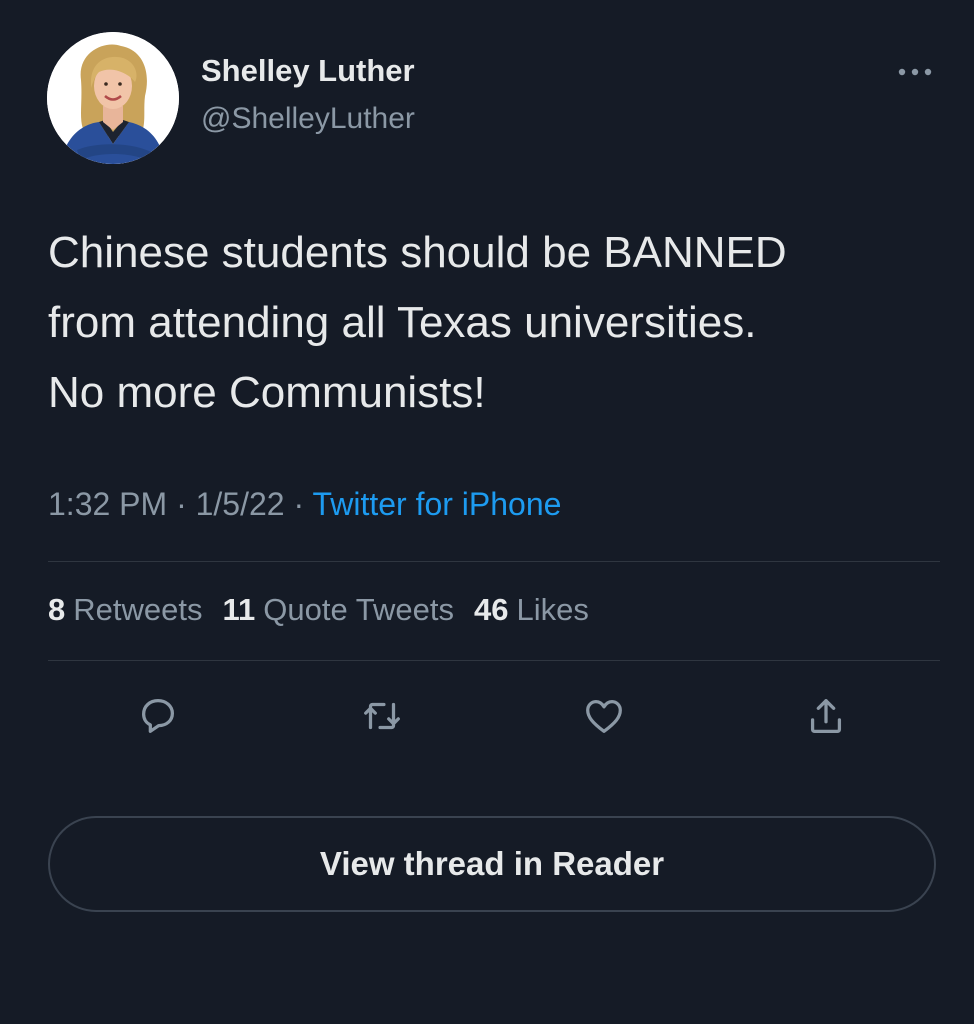 The height and width of the screenshot is (1024, 974). What do you see at coordinates (358, 609) in the screenshot?
I see `quote-tweets-label: Quote Tweets` at bounding box center [358, 609].